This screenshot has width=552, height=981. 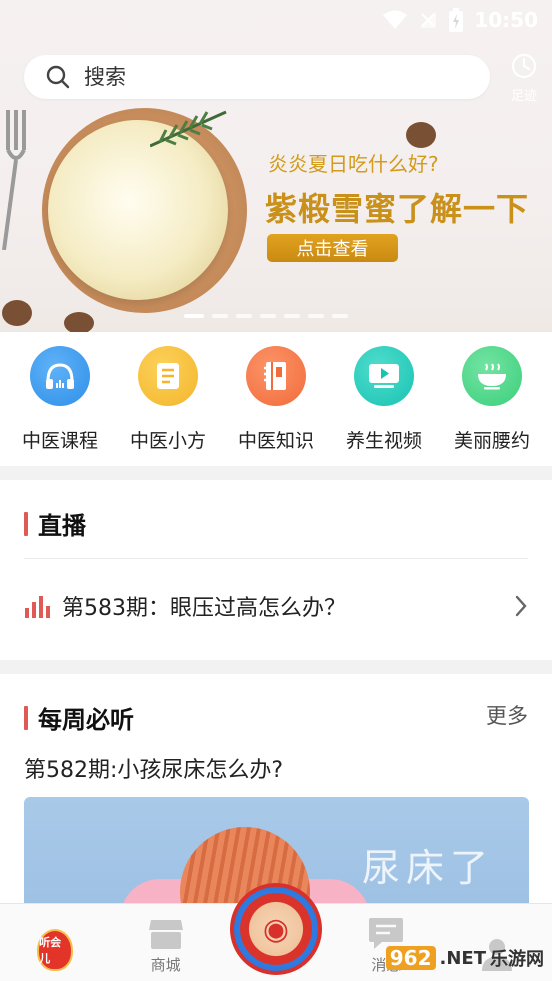 What do you see at coordinates (332, 248) in the screenshot?
I see `banner-cta-button: 点击查看` at bounding box center [332, 248].